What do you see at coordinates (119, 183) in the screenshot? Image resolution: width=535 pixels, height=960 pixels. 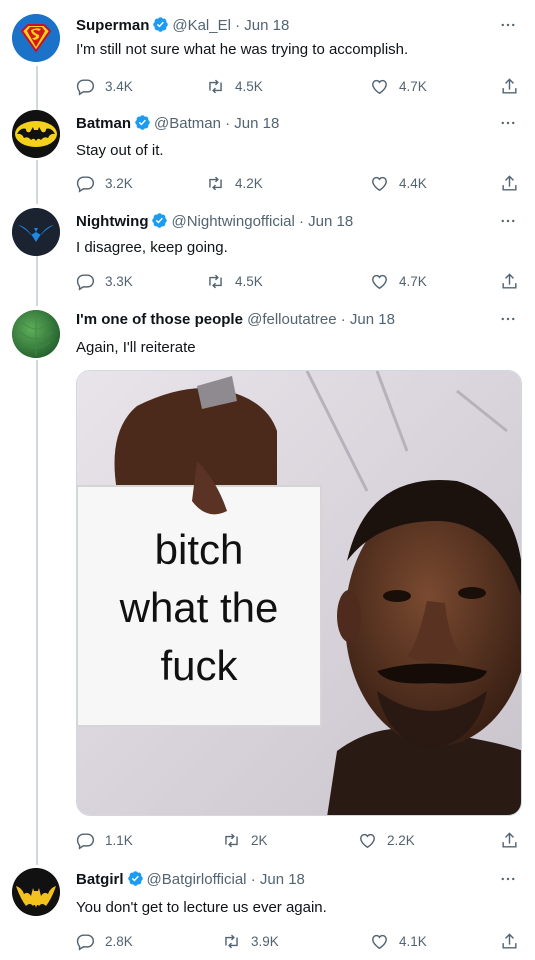 I see `reply-count: 3.2K` at bounding box center [119, 183].